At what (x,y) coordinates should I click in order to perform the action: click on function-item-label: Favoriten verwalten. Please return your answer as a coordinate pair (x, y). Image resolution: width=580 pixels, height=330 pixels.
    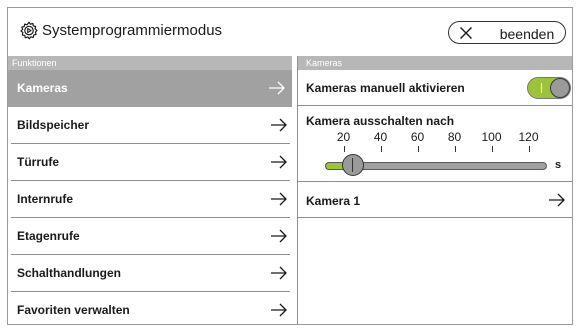
    Looking at the image, I should click on (73, 310).